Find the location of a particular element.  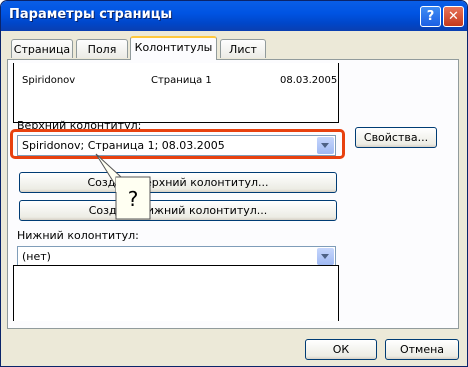

tab-header-footer: Колонтитулы is located at coordinates (173, 48).